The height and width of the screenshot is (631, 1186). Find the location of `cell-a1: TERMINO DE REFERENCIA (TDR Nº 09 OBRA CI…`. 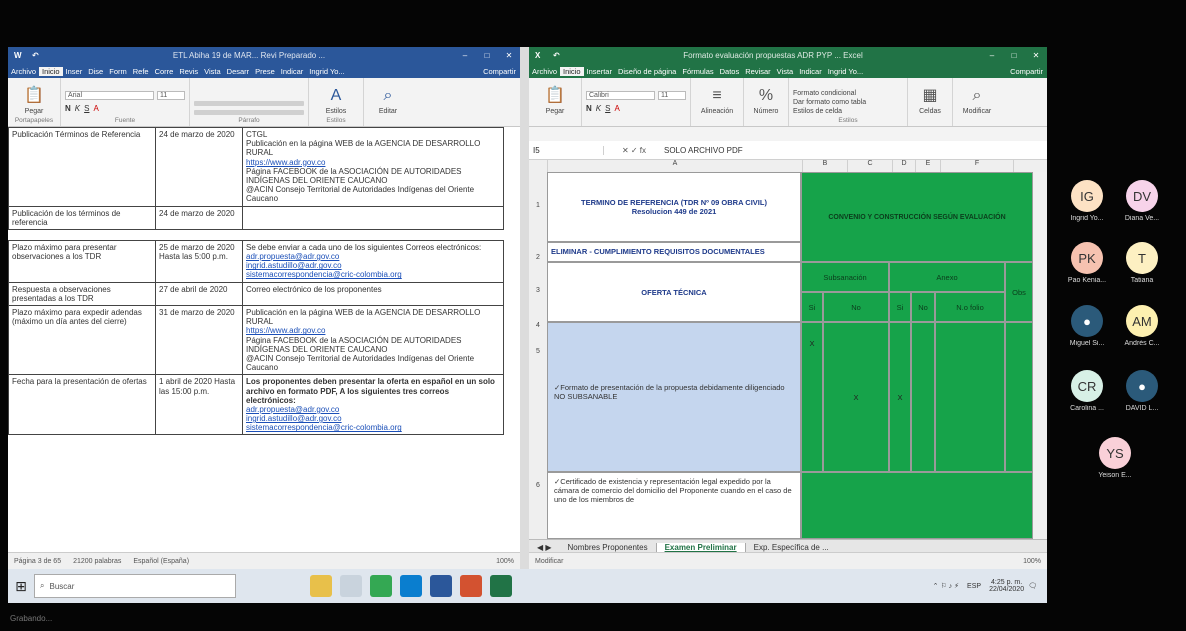

cell-a1: TERMINO DE REFERENCIA (TDR Nº 09 OBRA CI… is located at coordinates (674, 207).